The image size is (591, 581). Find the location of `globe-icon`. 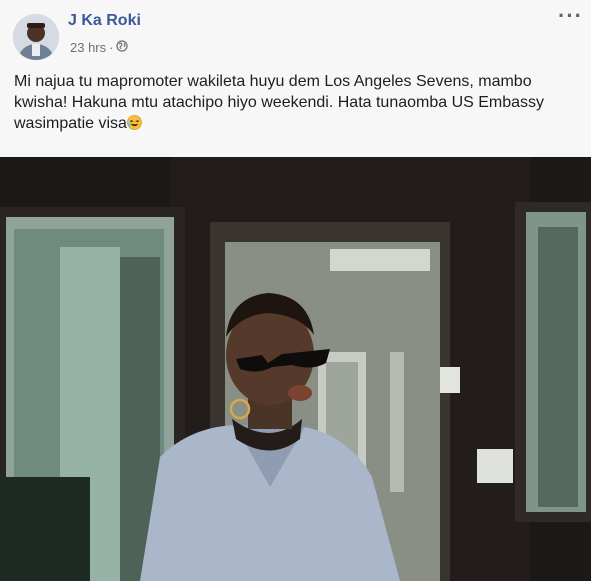

globe-icon is located at coordinates (122, 47).